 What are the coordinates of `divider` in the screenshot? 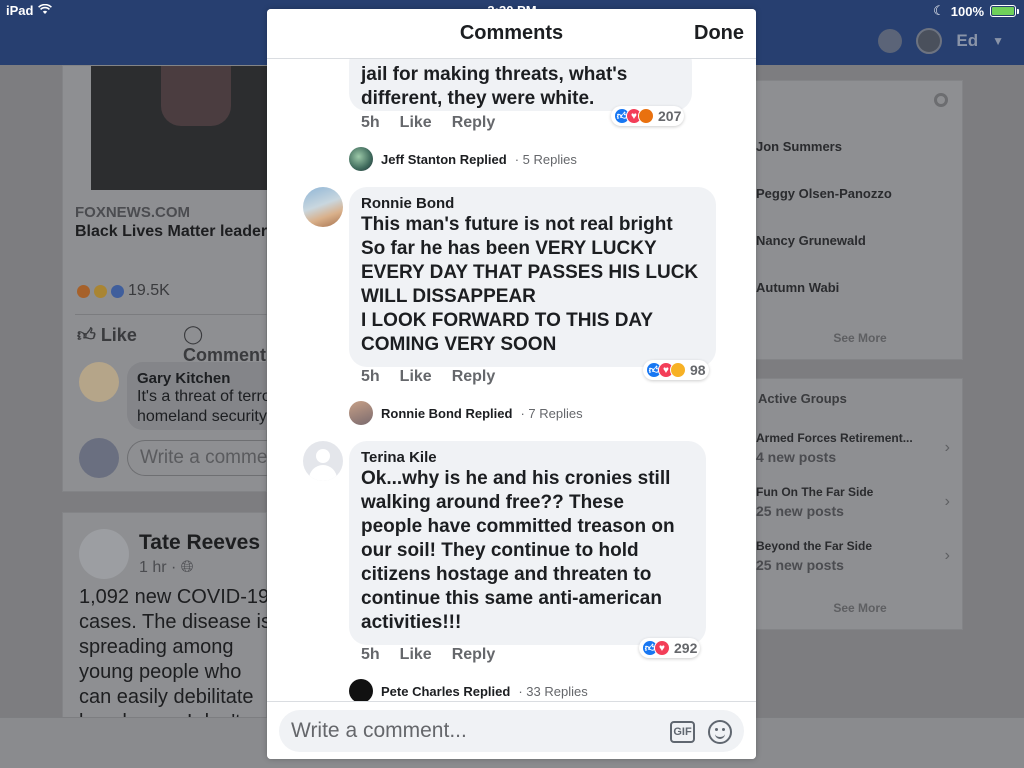 It's located at (171, 314).